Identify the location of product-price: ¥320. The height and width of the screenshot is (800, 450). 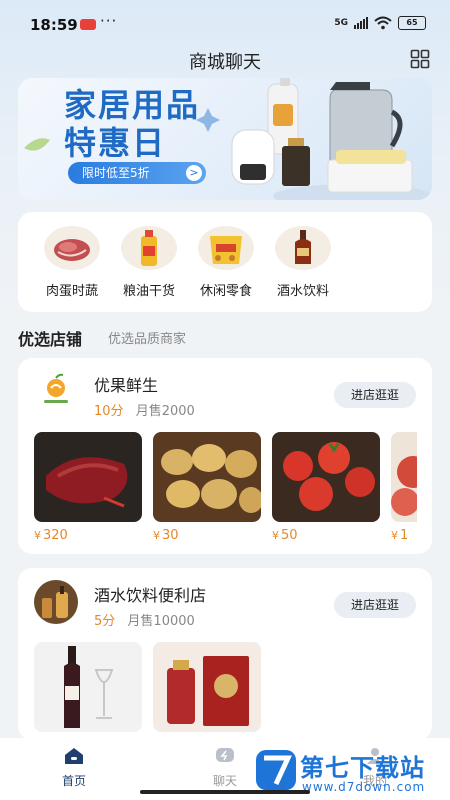
(88, 535).